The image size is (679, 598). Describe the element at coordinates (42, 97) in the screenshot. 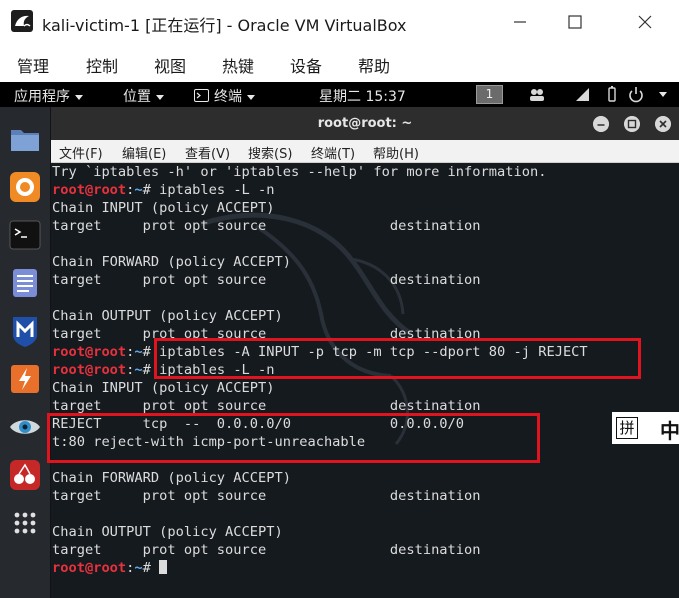

I see `applications-label: 应用程序` at that location.